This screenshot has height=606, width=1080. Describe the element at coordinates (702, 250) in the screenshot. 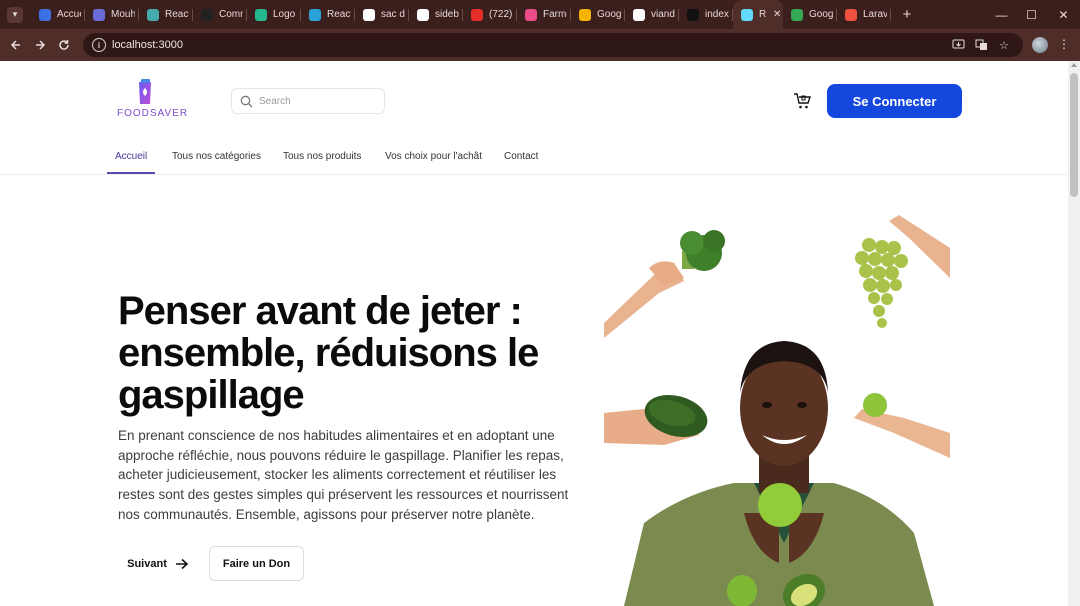

I see `broccoli` at that location.